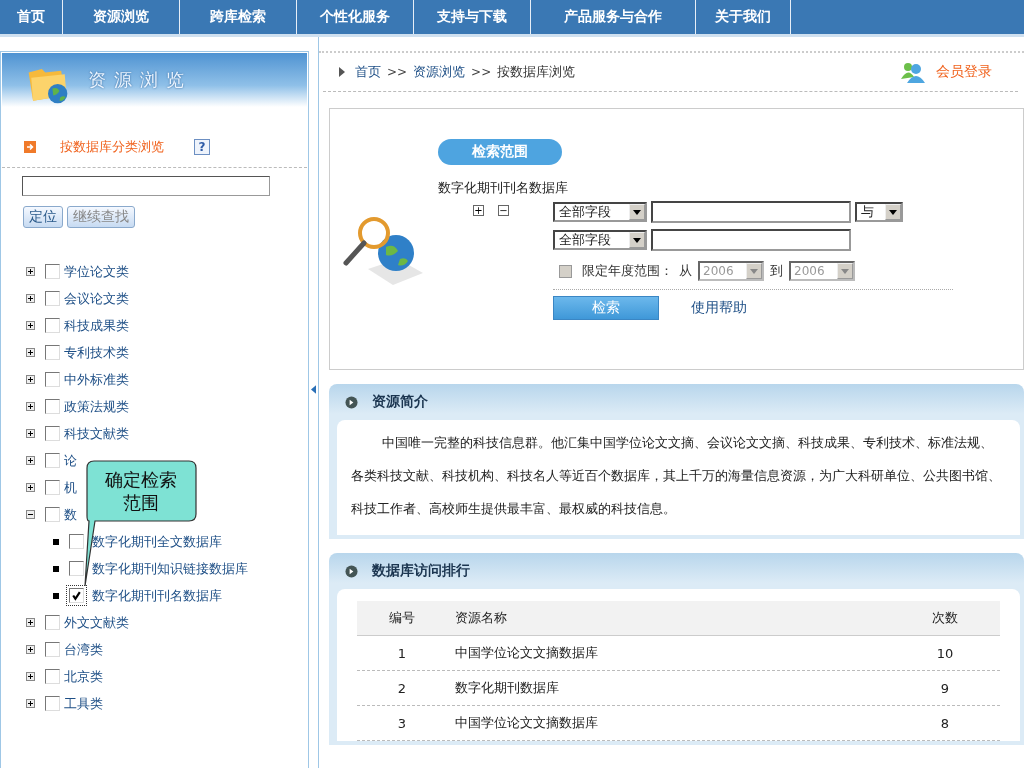  I want to click on column-header: 编号, so click(402, 618).